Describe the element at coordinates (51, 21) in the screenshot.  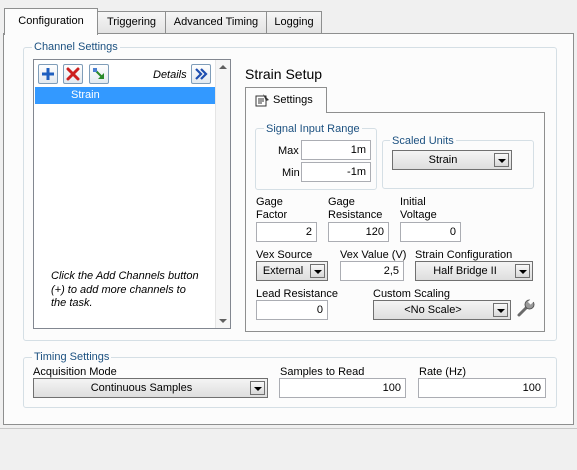
I see `tab-configuration: Configuration` at that location.